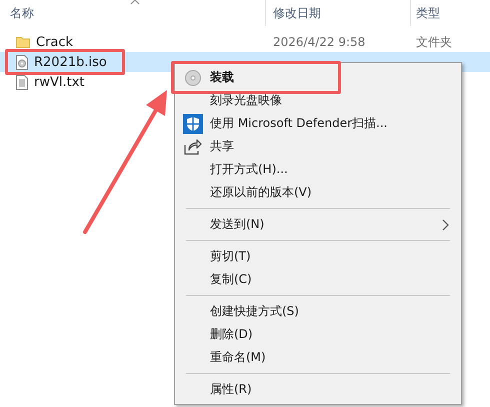 The width and height of the screenshot is (490, 407). What do you see at coordinates (434, 41) in the screenshot?
I see `file-type: 文件夹` at bounding box center [434, 41].